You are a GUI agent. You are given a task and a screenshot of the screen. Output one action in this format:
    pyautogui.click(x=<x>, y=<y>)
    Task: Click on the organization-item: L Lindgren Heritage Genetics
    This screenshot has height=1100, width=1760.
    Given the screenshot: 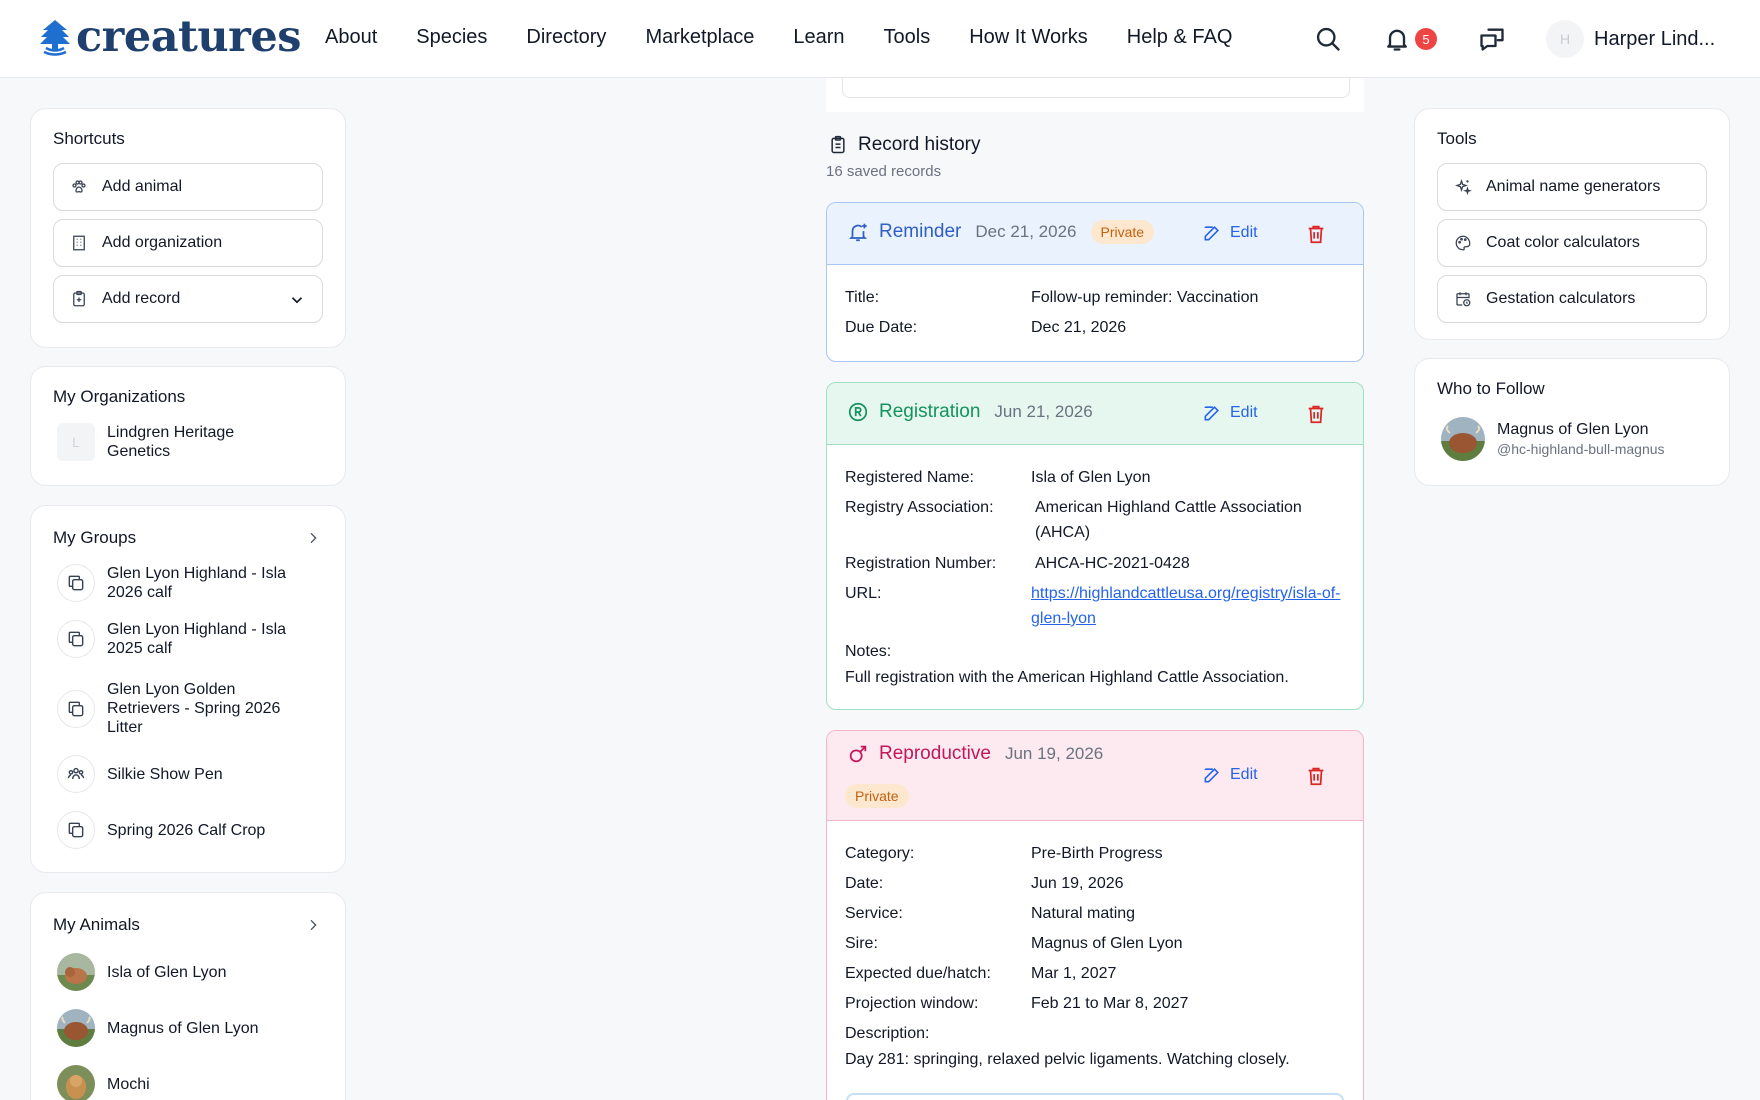 What is the action you would take?
    pyautogui.click(x=177, y=442)
    